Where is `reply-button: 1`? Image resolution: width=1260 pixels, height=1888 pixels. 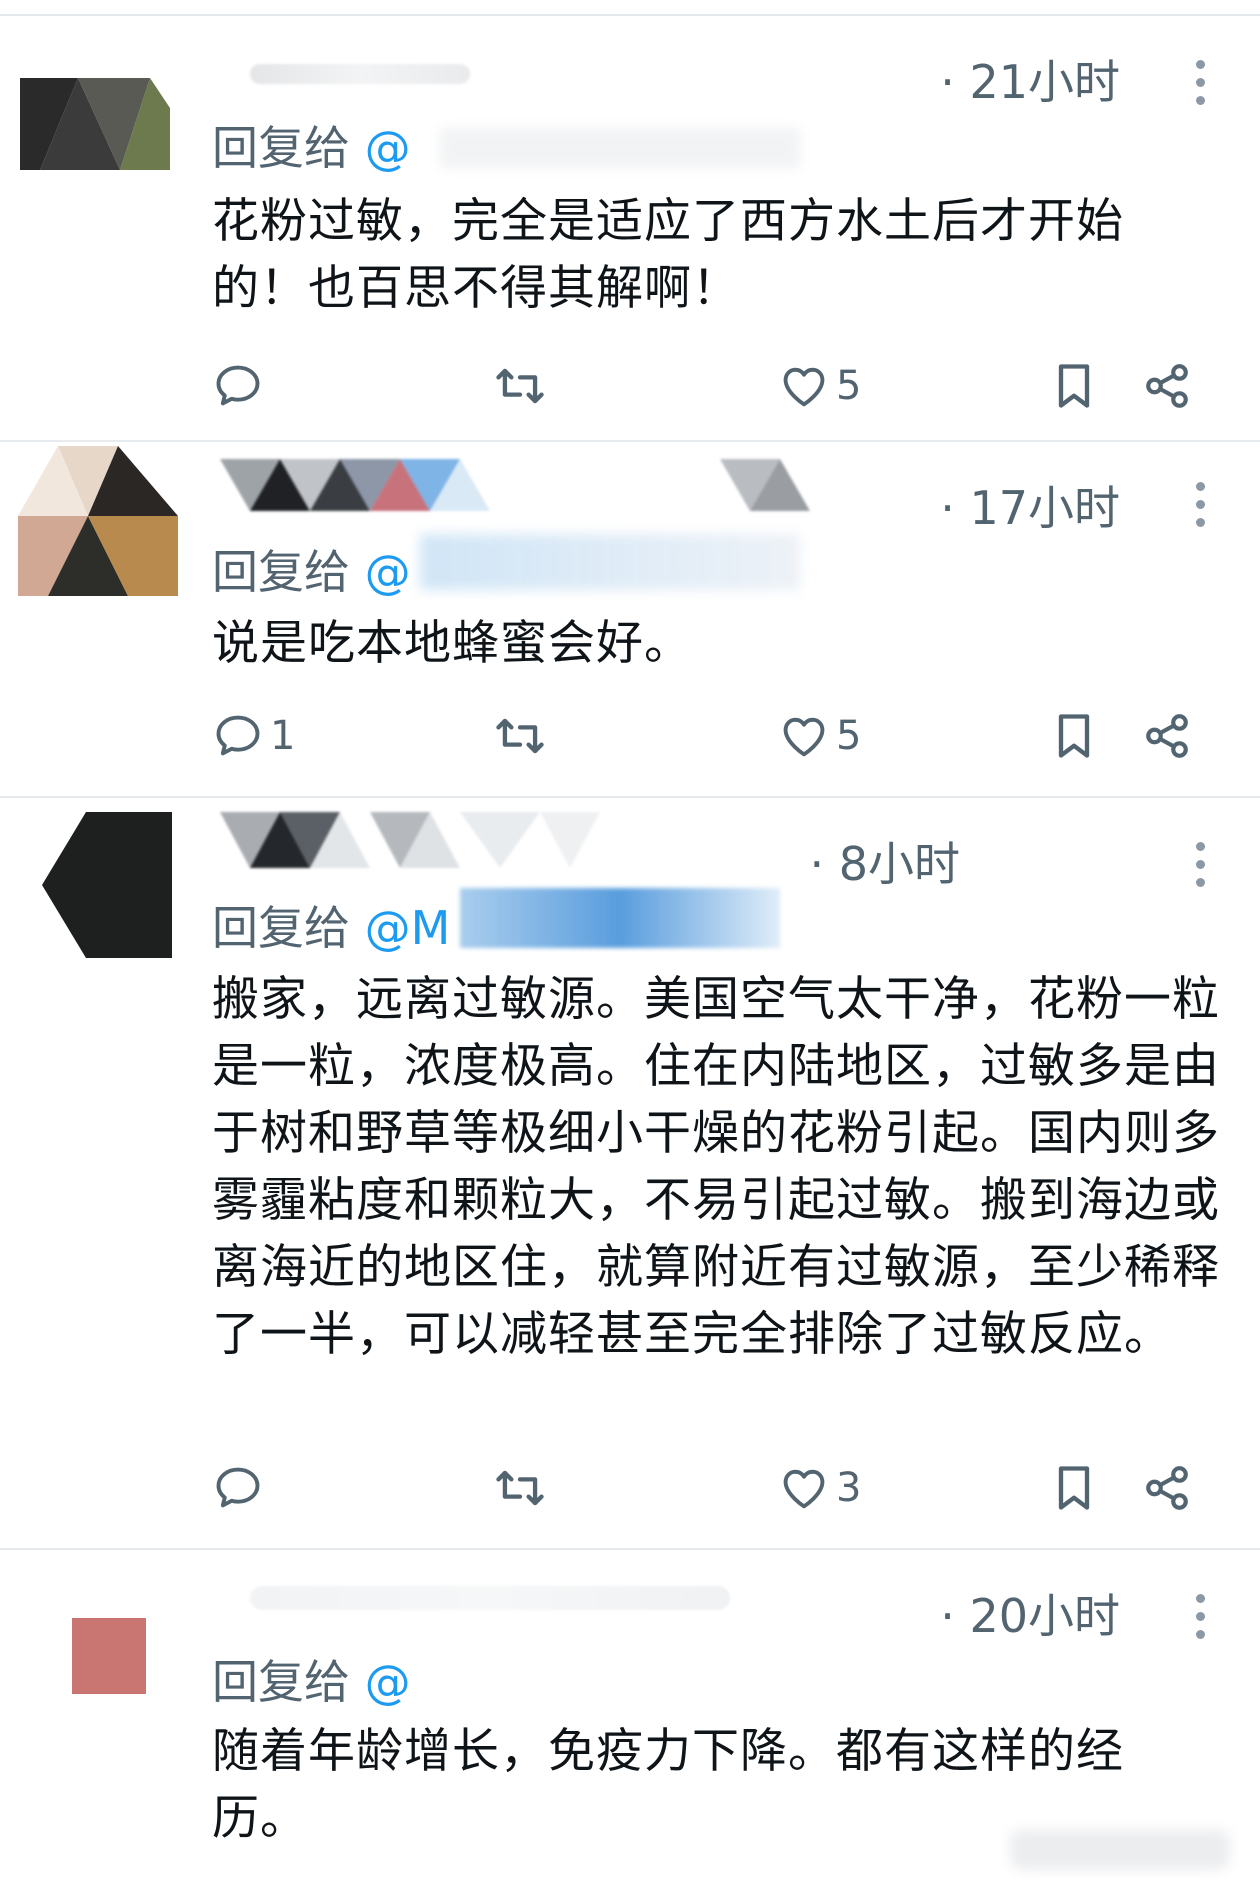
reply-button: 1 is located at coordinates (253, 736).